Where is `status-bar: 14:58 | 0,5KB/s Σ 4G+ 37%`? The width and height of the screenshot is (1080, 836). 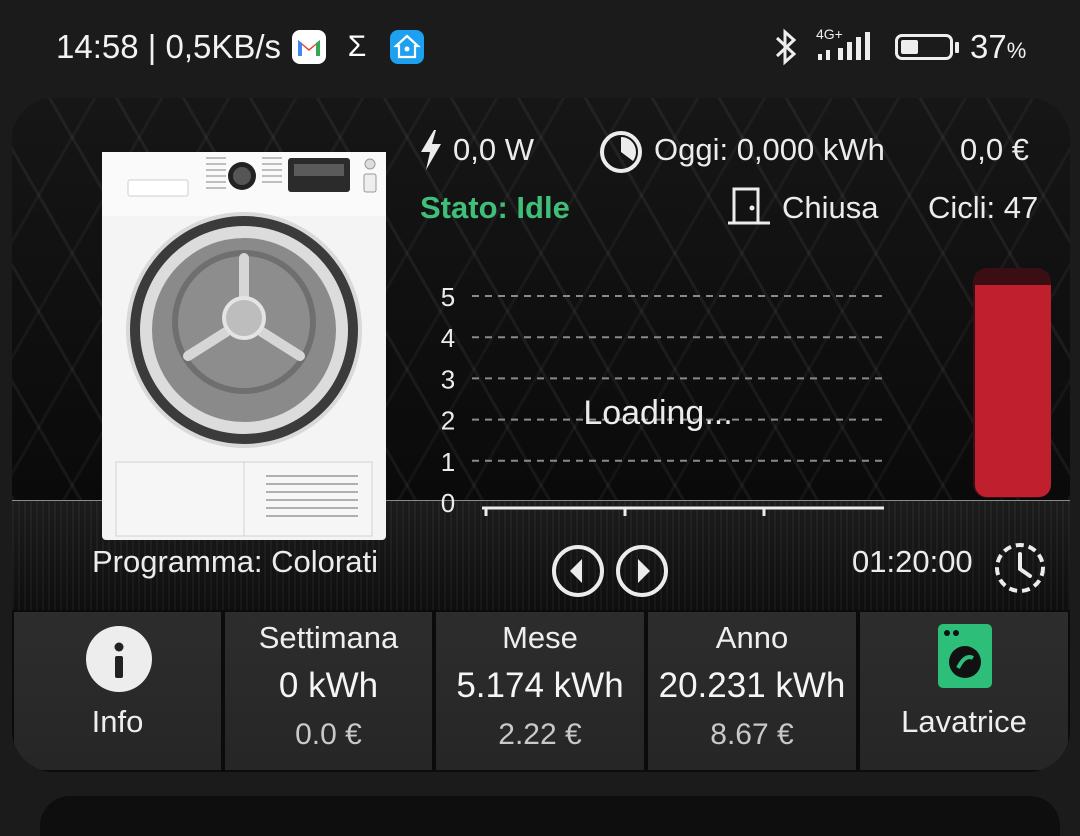
status-bar: 14:58 | 0,5KB/s Σ 4G+ 37% is located at coordinates (540, 48).